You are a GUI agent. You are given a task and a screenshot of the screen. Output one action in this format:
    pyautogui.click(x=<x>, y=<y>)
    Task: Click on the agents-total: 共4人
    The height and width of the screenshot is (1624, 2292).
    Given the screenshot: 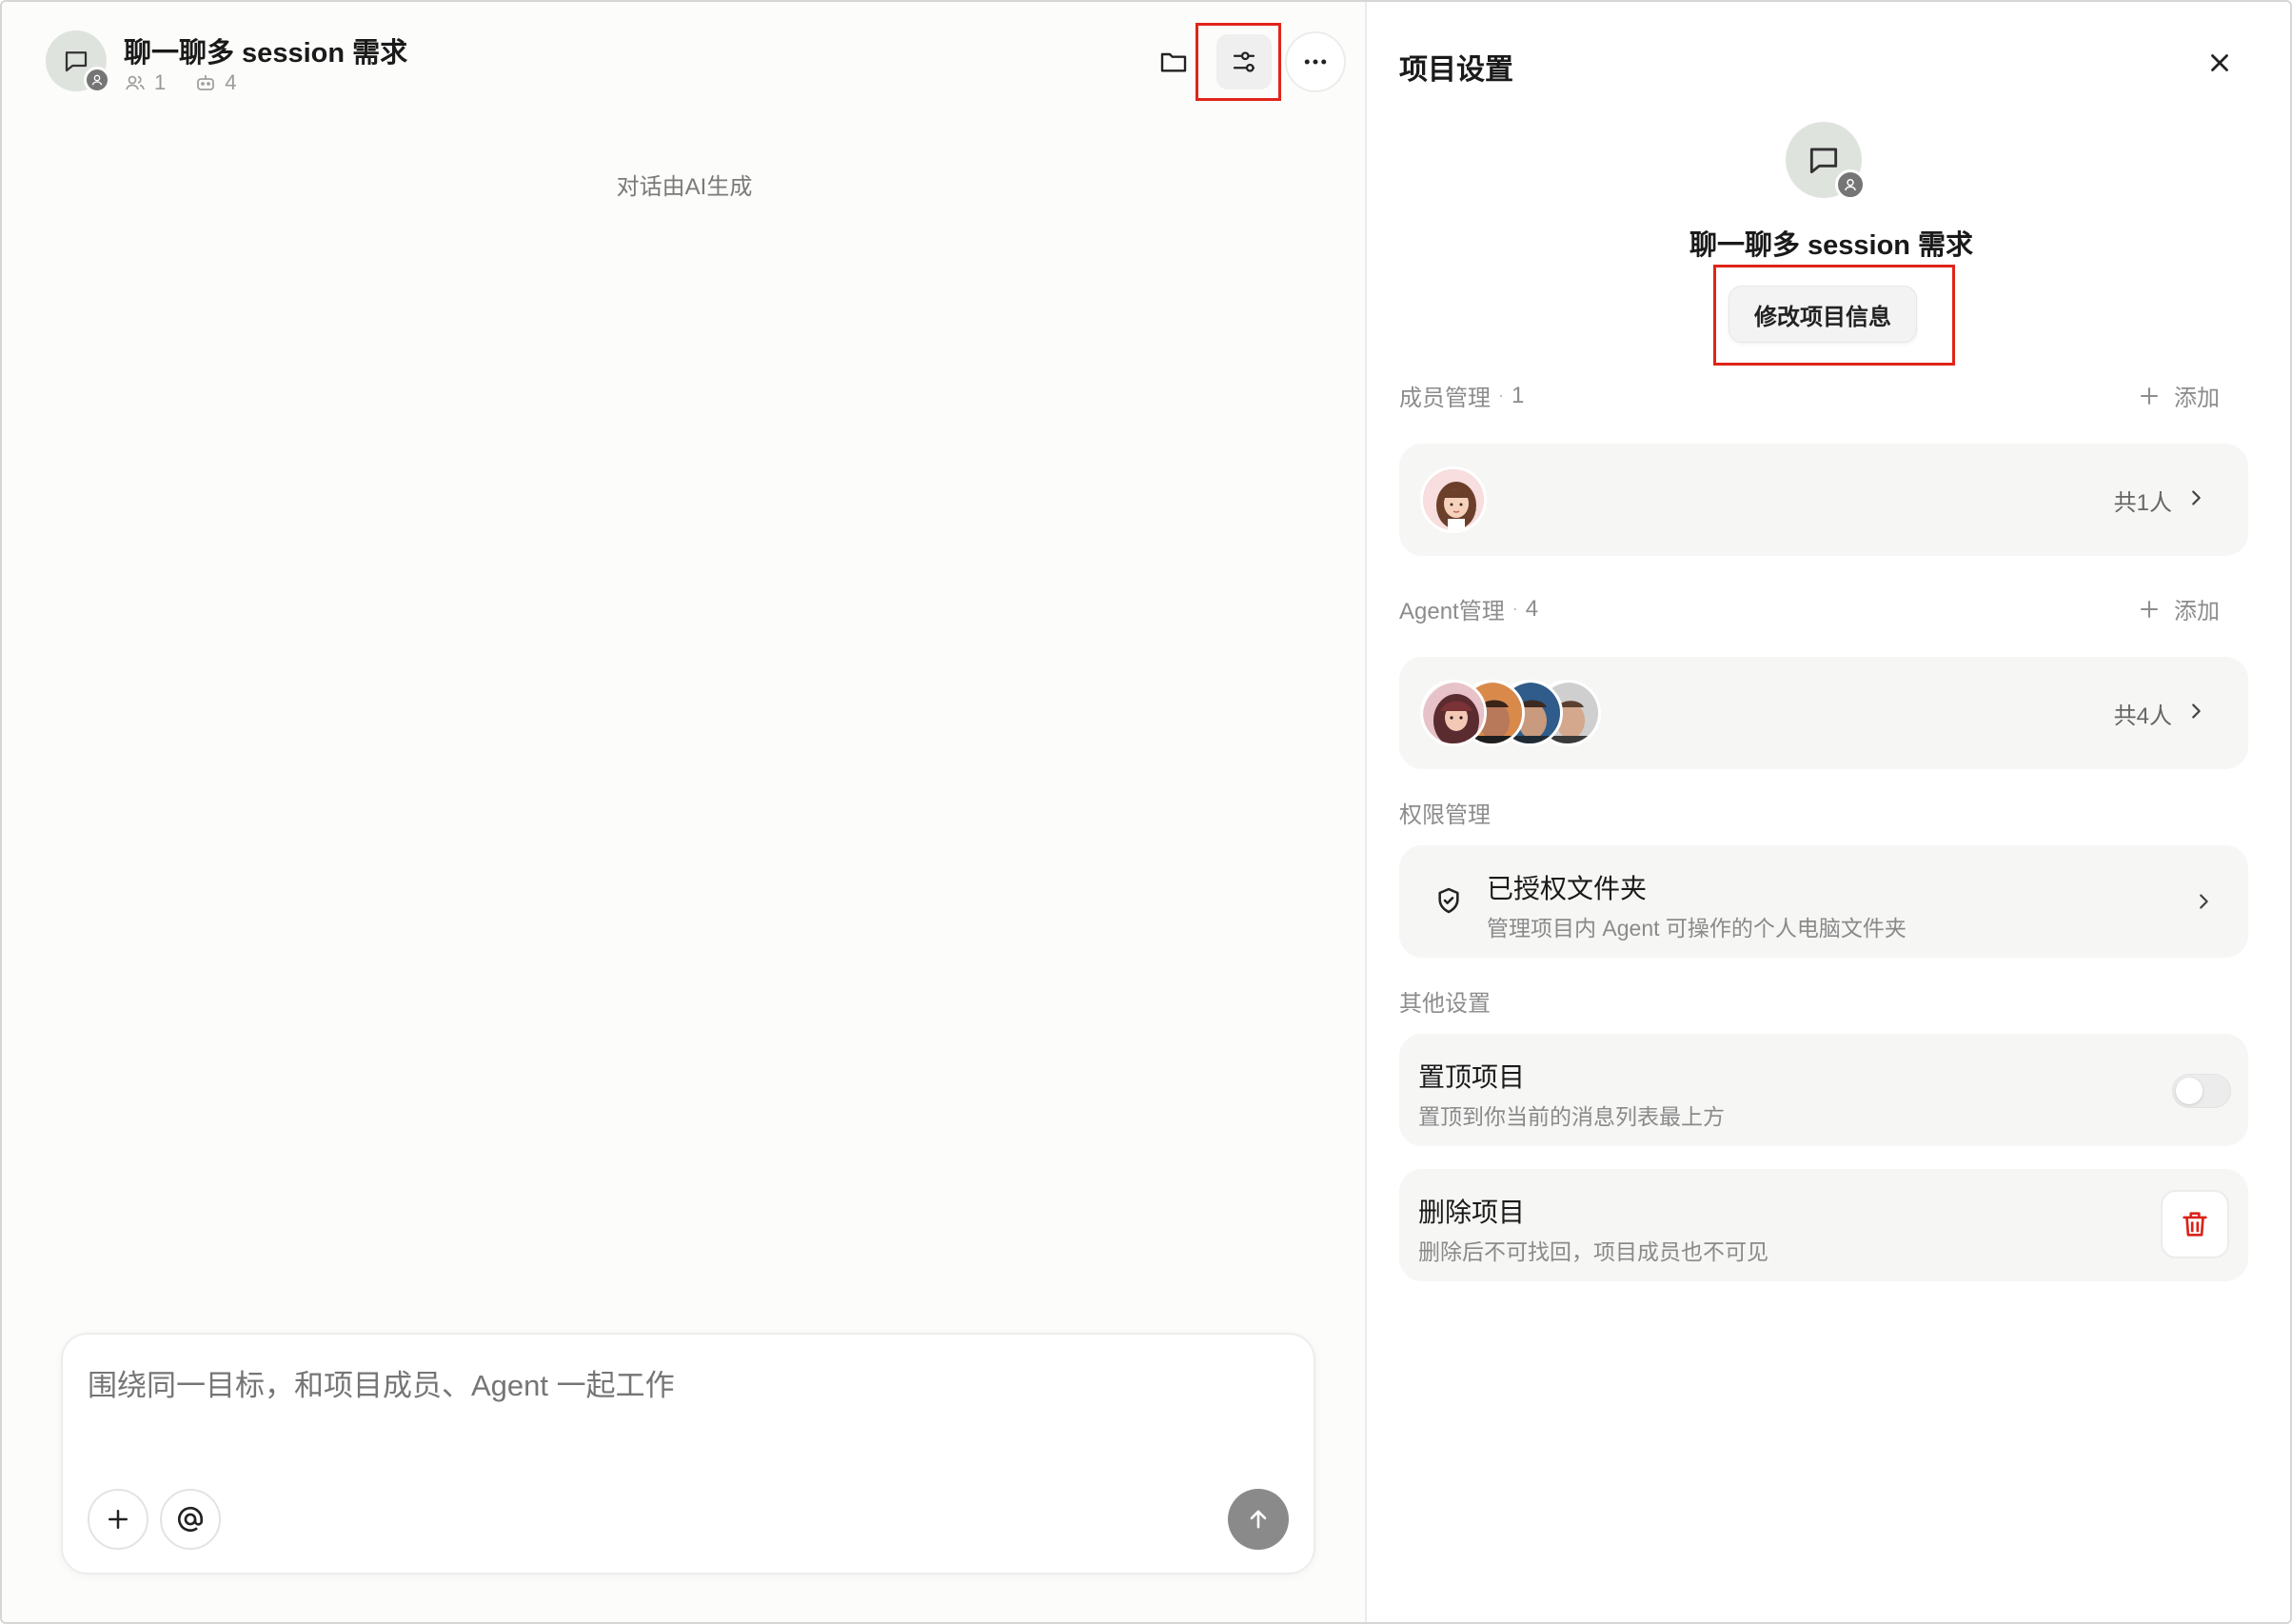 What is the action you would take?
    pyautogui.click(x=2142, y=716)
    